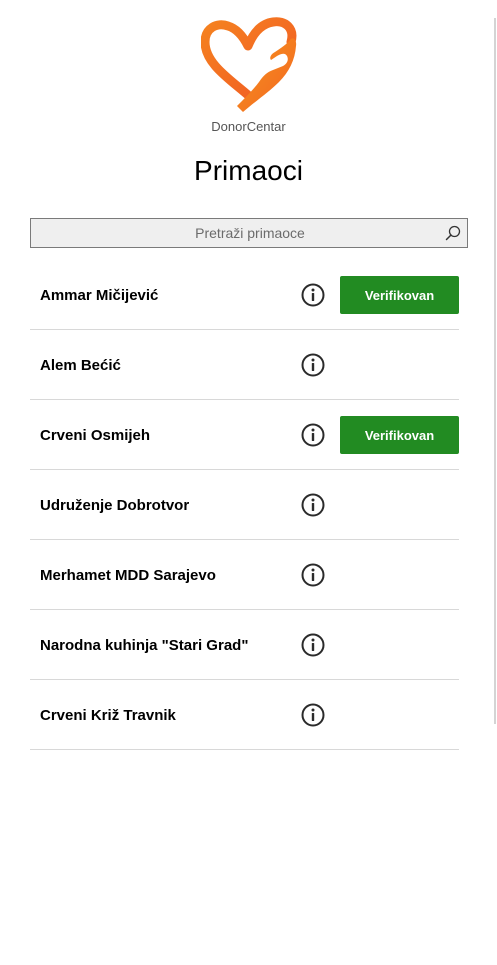 The height and width of the screenshot is (965, 497). What do you see at coordinates (244, 715) in the screenshot?
I see `list-item: Crveni Križ Travnik` at bounding box center [244, 715].